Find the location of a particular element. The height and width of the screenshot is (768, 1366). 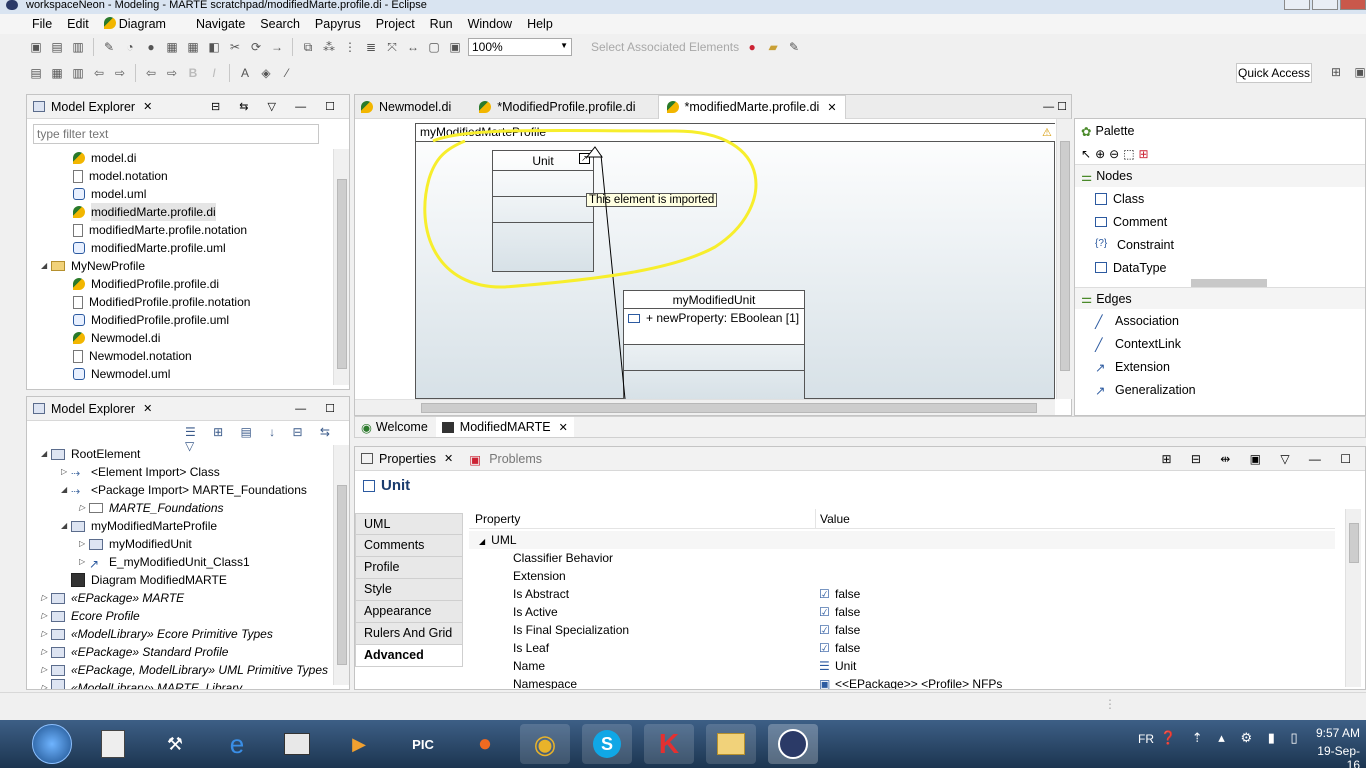

close-window-button is located at coordinates (1353, 5).